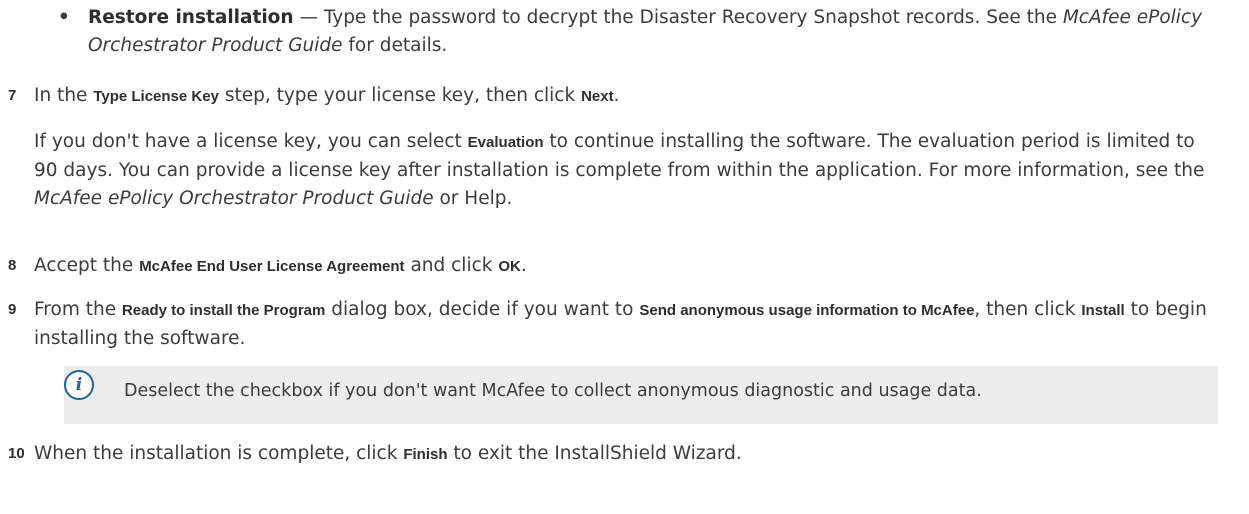  Describe the element at coordinates (12, 309) in the screenshot. I see `step-number: 9` at that location.